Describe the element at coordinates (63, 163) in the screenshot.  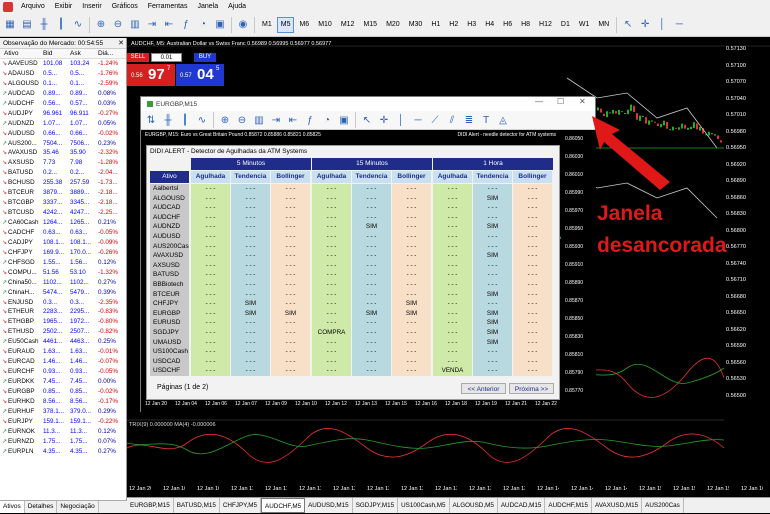
I see `market-watch-row: ↘AXSUSD 7.73 7.98 -1.28%` at that location.